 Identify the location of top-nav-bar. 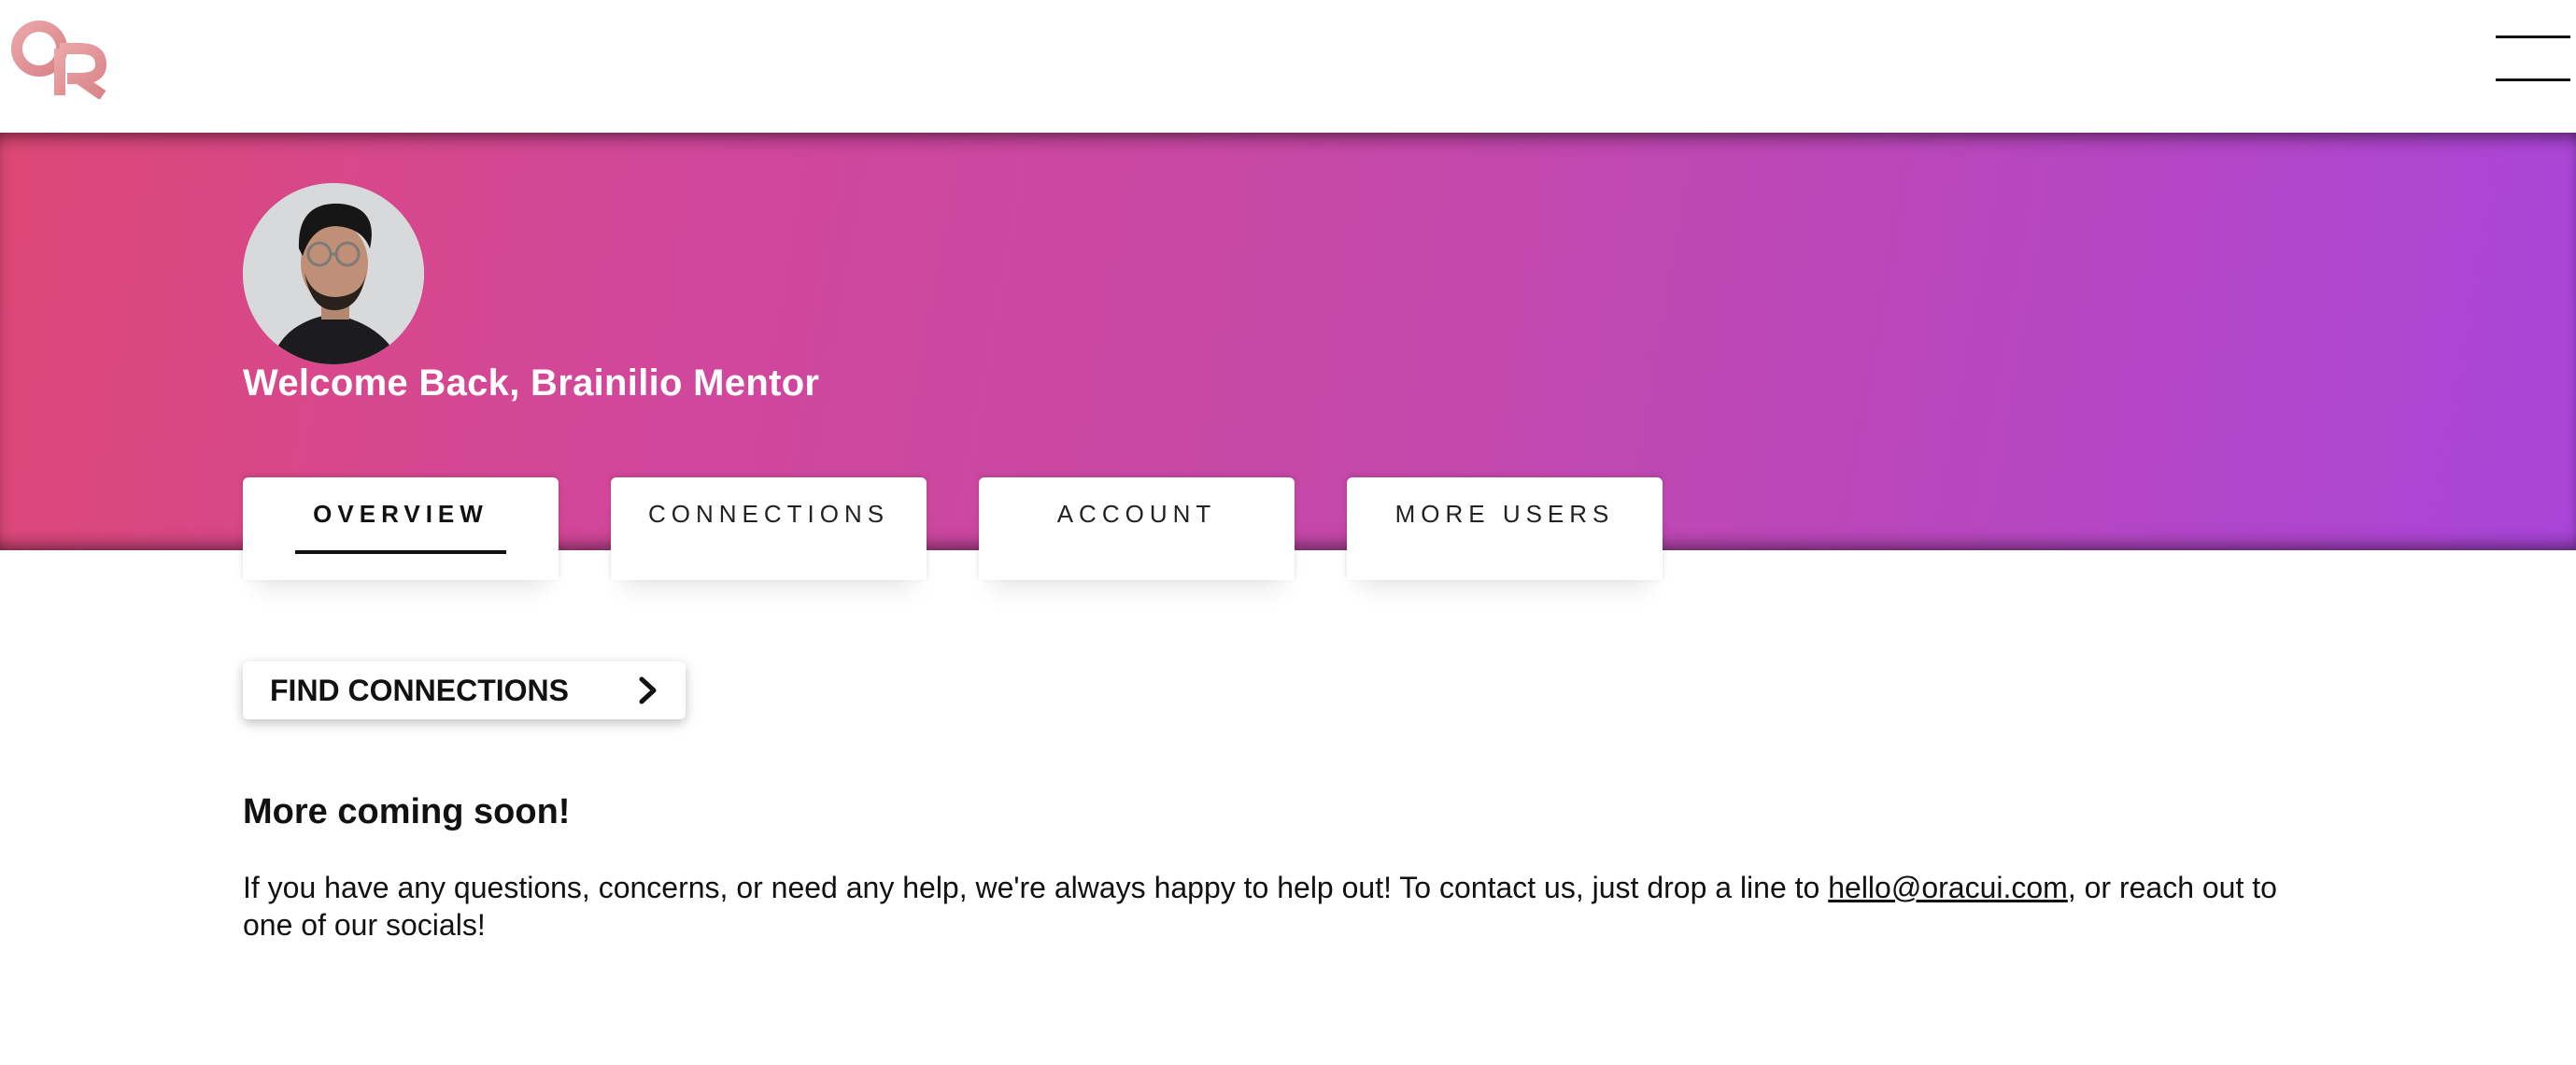
(1288, 66).